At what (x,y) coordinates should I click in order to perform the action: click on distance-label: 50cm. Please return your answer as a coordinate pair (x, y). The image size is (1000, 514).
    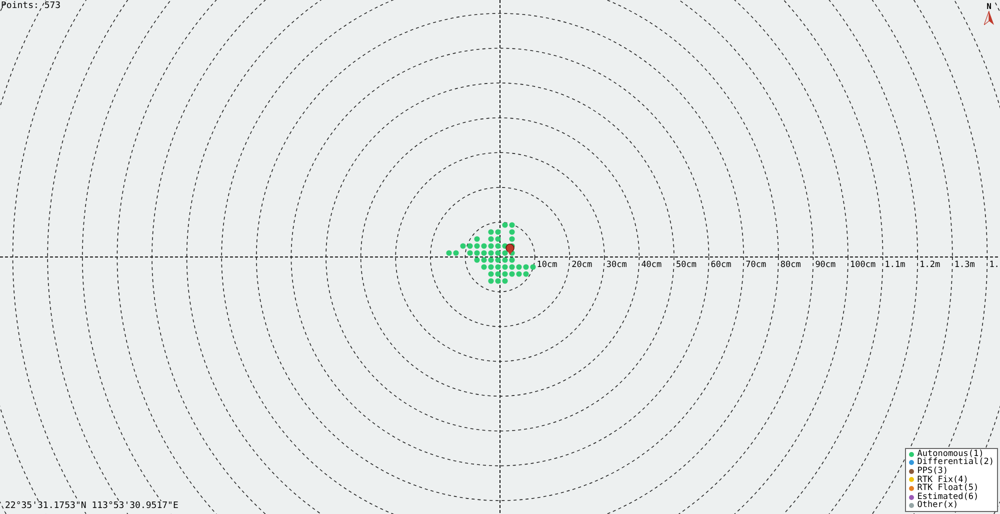
    Looking at the image, I should click on (686, 265).